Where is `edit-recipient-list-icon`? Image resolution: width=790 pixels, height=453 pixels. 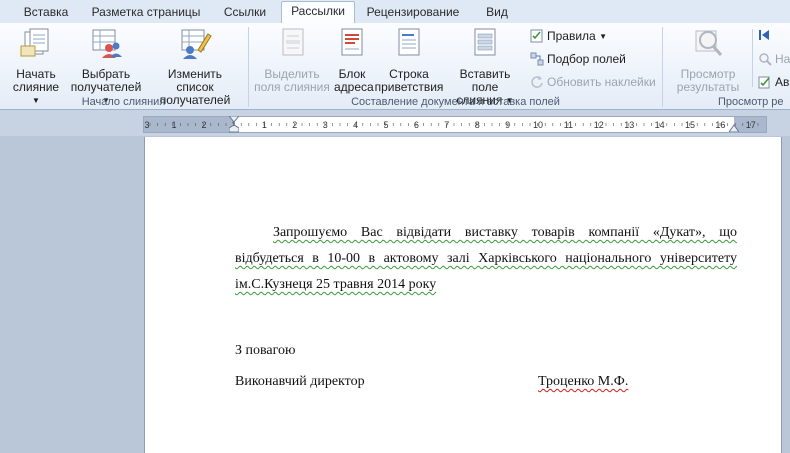
edit-recipient-list-icon is located at coordinates (196, 44).